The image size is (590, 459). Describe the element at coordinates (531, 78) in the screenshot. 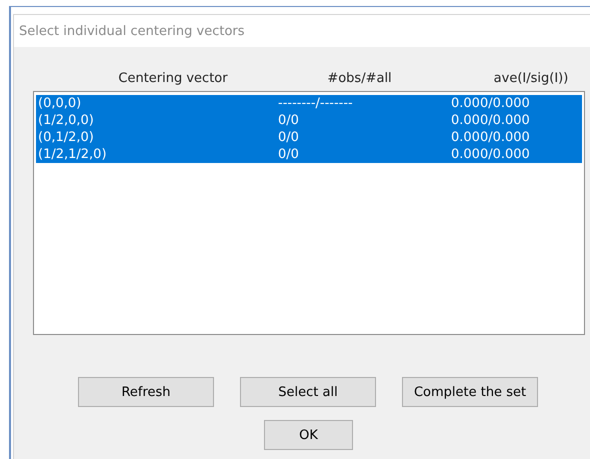

I see `column-header: ave(I/sig(I))` at that location.